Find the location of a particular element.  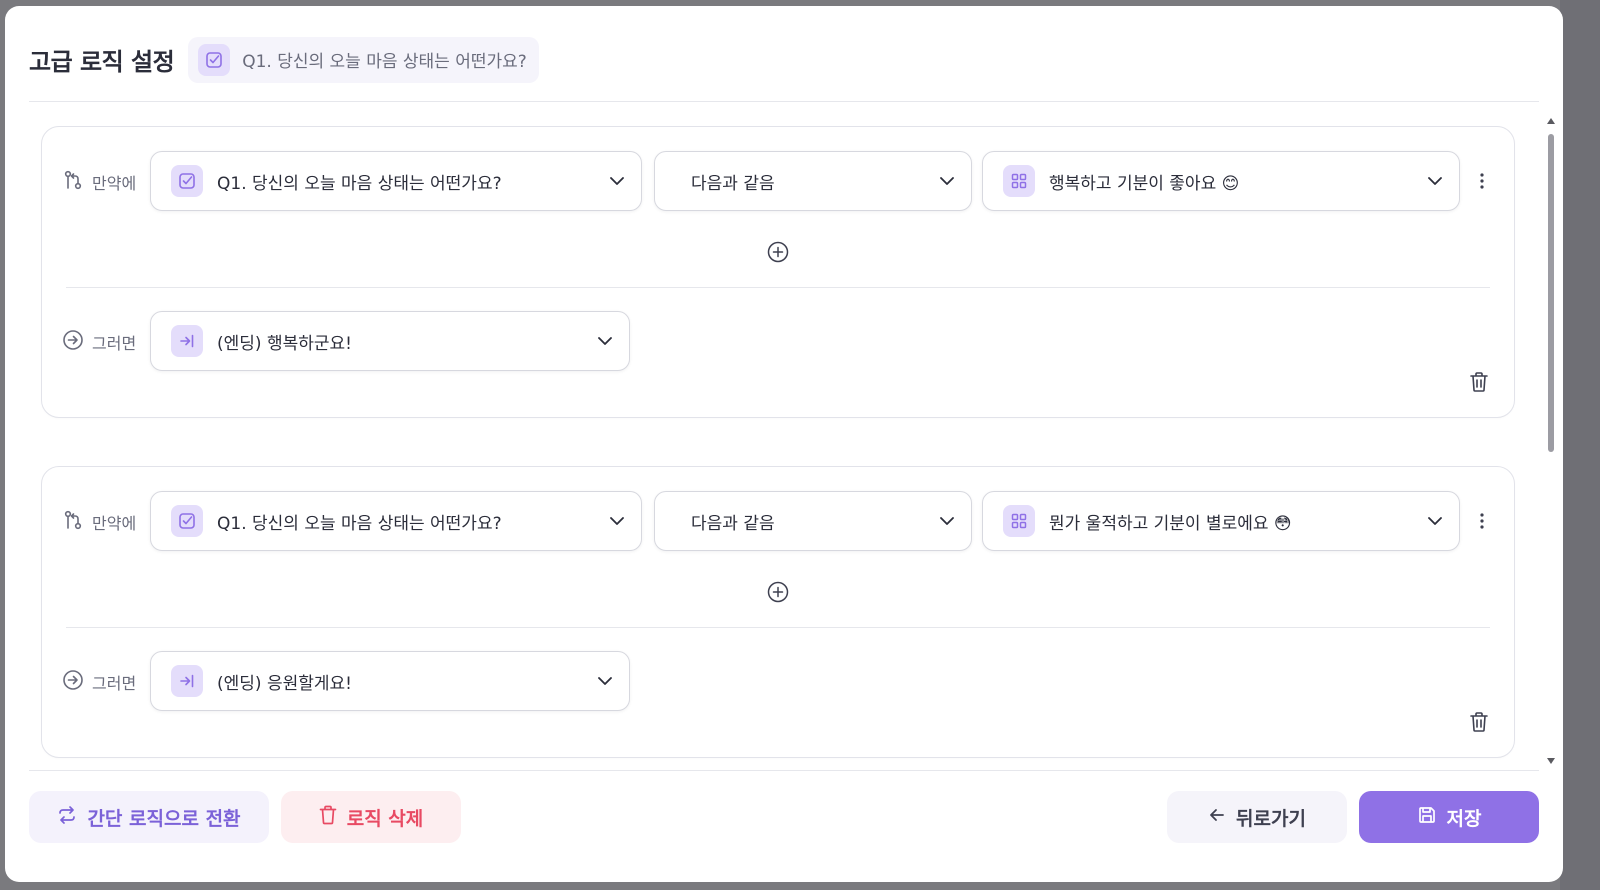

save-icon is located at coordinates (1427, 817).